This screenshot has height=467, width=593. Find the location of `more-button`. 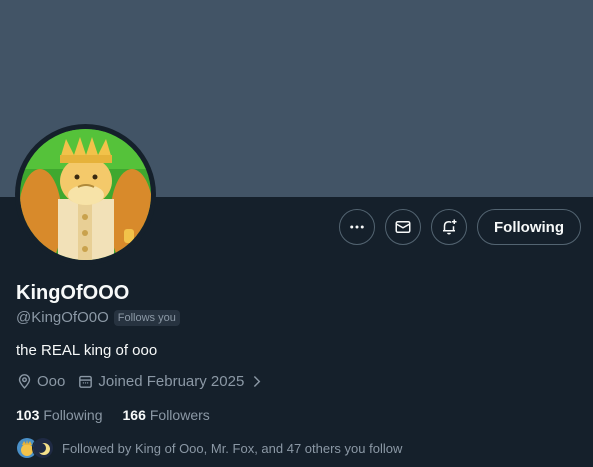

more-button is located at coordinates (357, 227).